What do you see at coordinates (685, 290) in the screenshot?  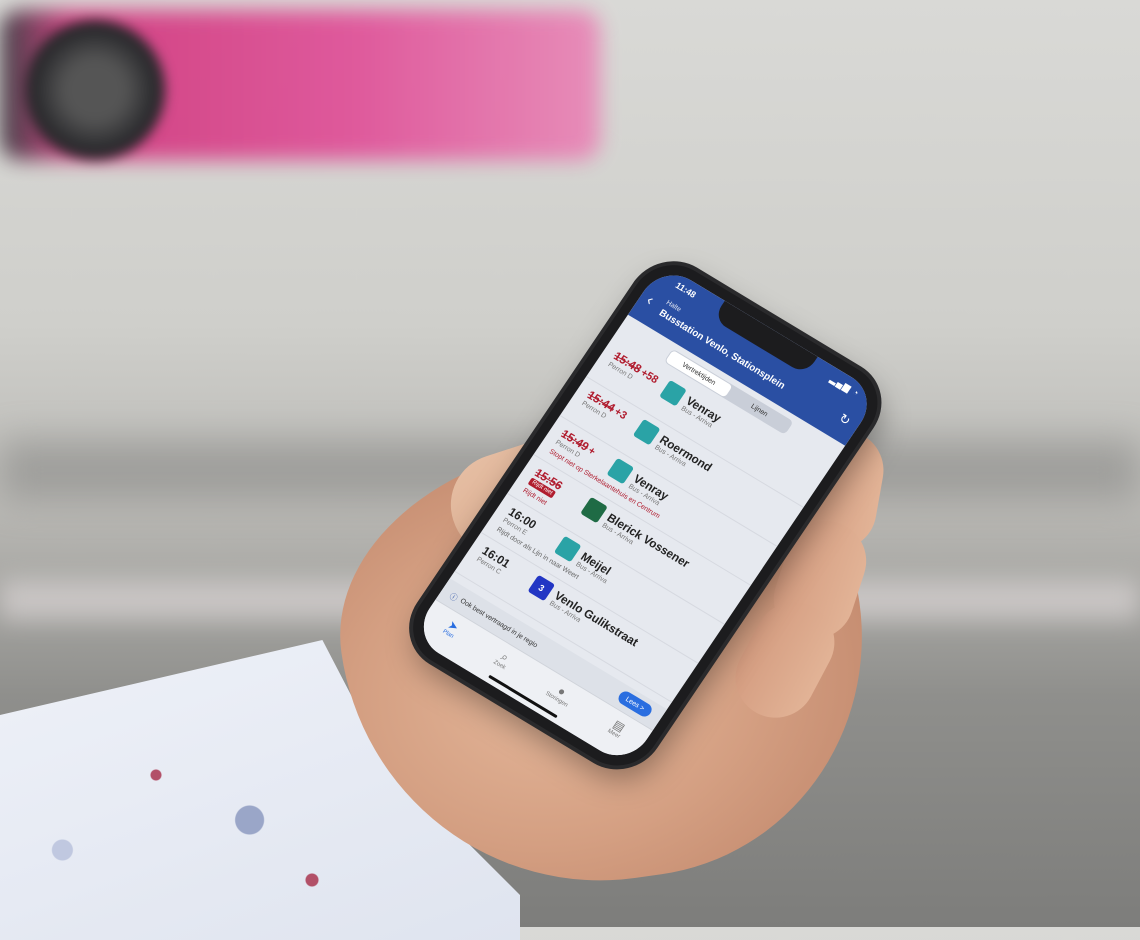 I see `status-time: 11:48` at bounding box center [685, 290].